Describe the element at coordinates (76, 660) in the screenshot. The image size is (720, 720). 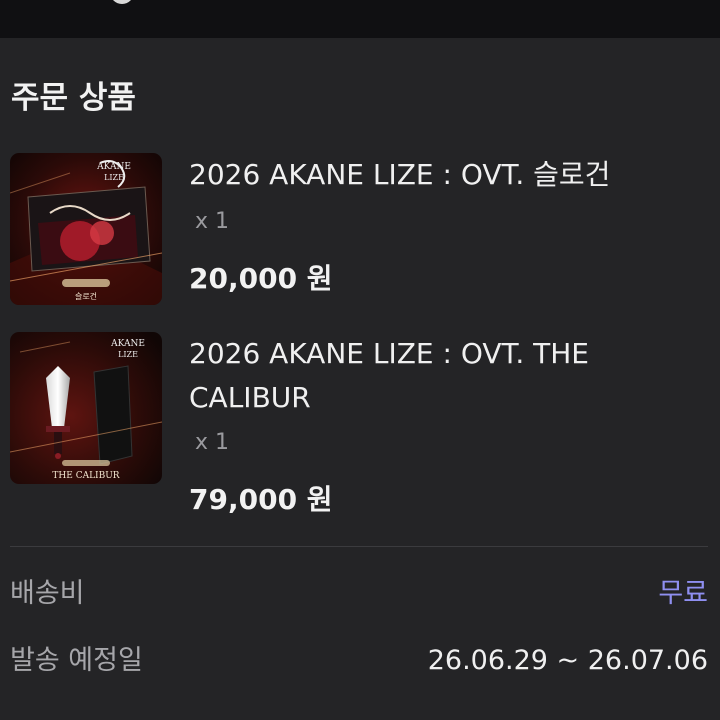
I see `dispatch-date-label: 발송 예정일` at that location.